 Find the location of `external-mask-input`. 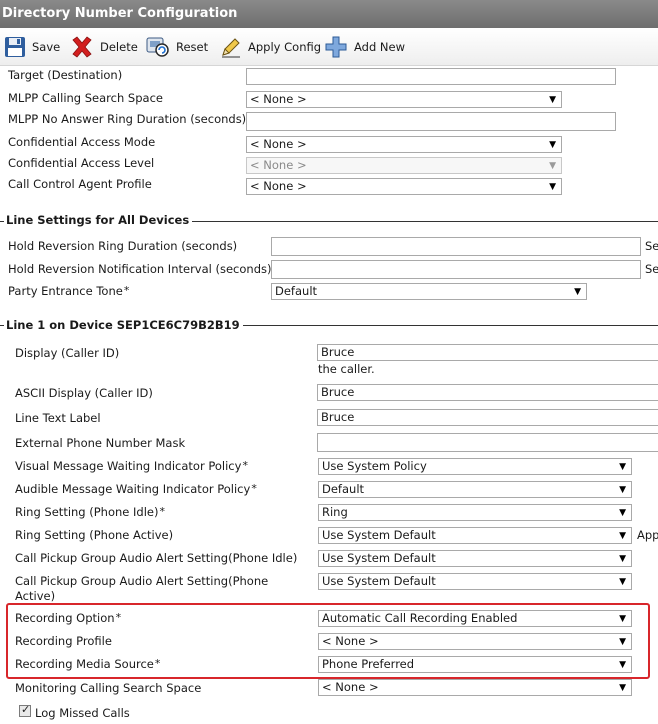

external-mask-input is located at coordinates (487, 442).